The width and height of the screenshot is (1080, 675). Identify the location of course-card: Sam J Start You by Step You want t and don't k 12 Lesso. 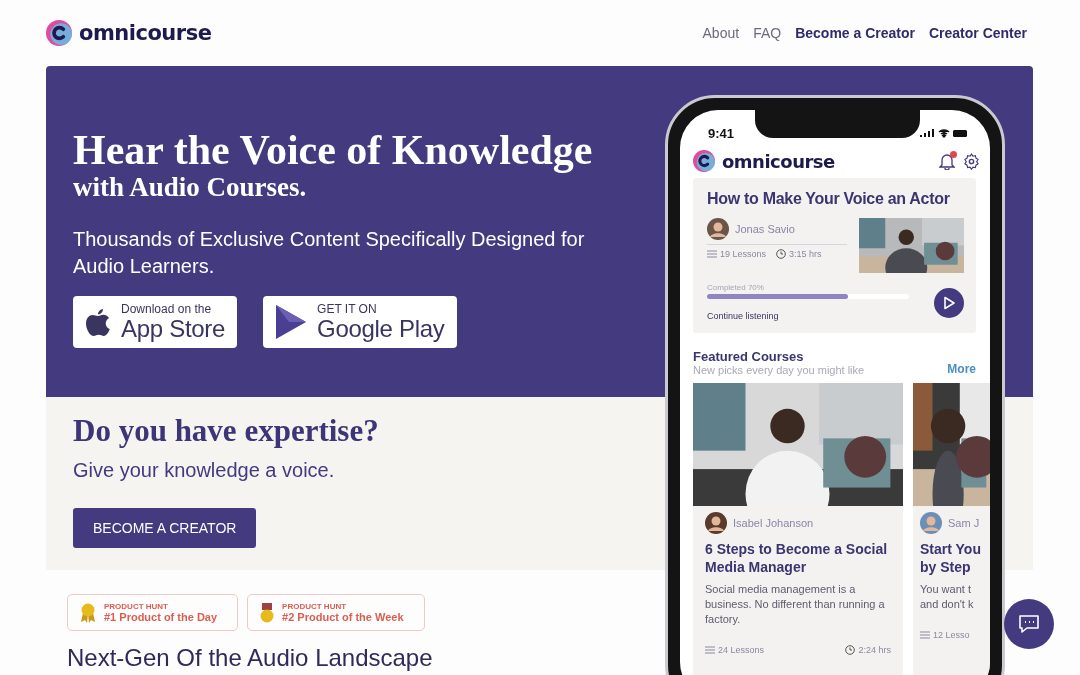
(951, 529).